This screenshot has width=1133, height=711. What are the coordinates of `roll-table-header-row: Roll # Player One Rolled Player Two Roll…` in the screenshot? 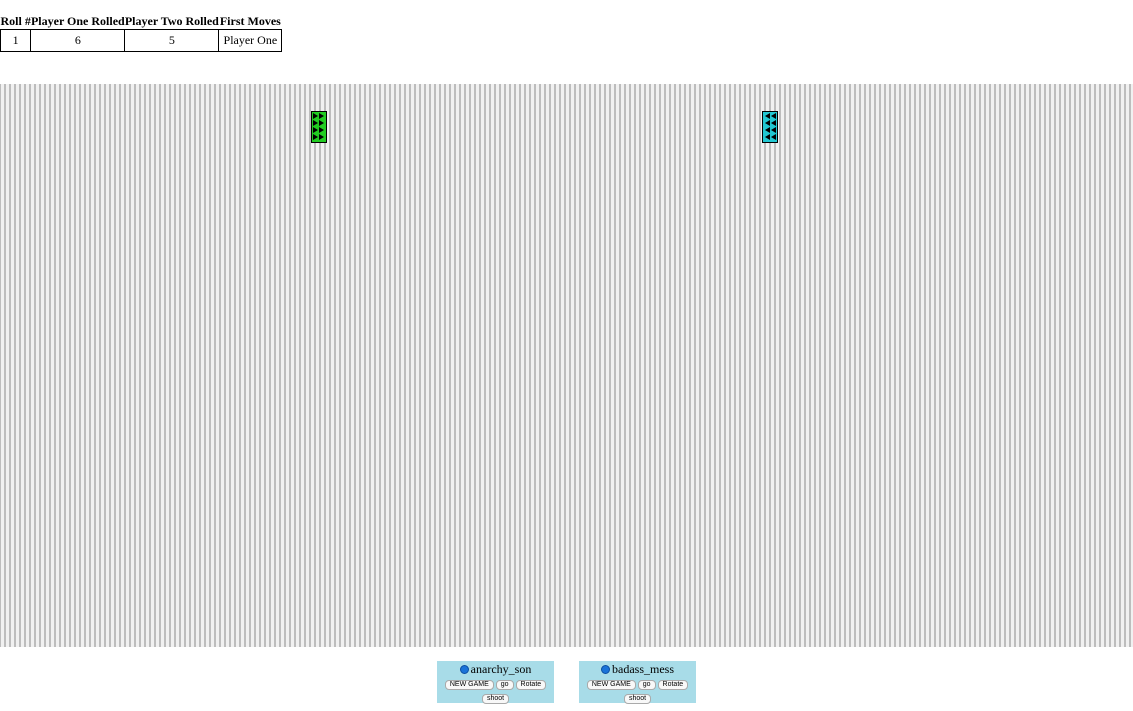 It's located at (141, 22).